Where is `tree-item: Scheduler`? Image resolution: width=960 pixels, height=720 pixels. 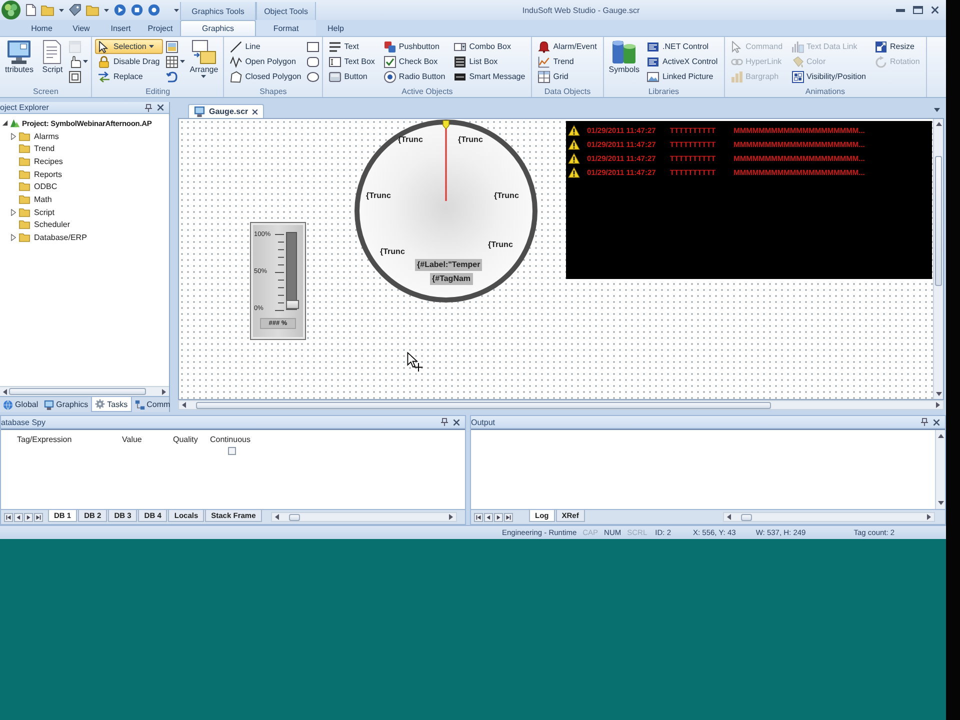
tree-item: Scheduler is located at coordinates (52, 225).